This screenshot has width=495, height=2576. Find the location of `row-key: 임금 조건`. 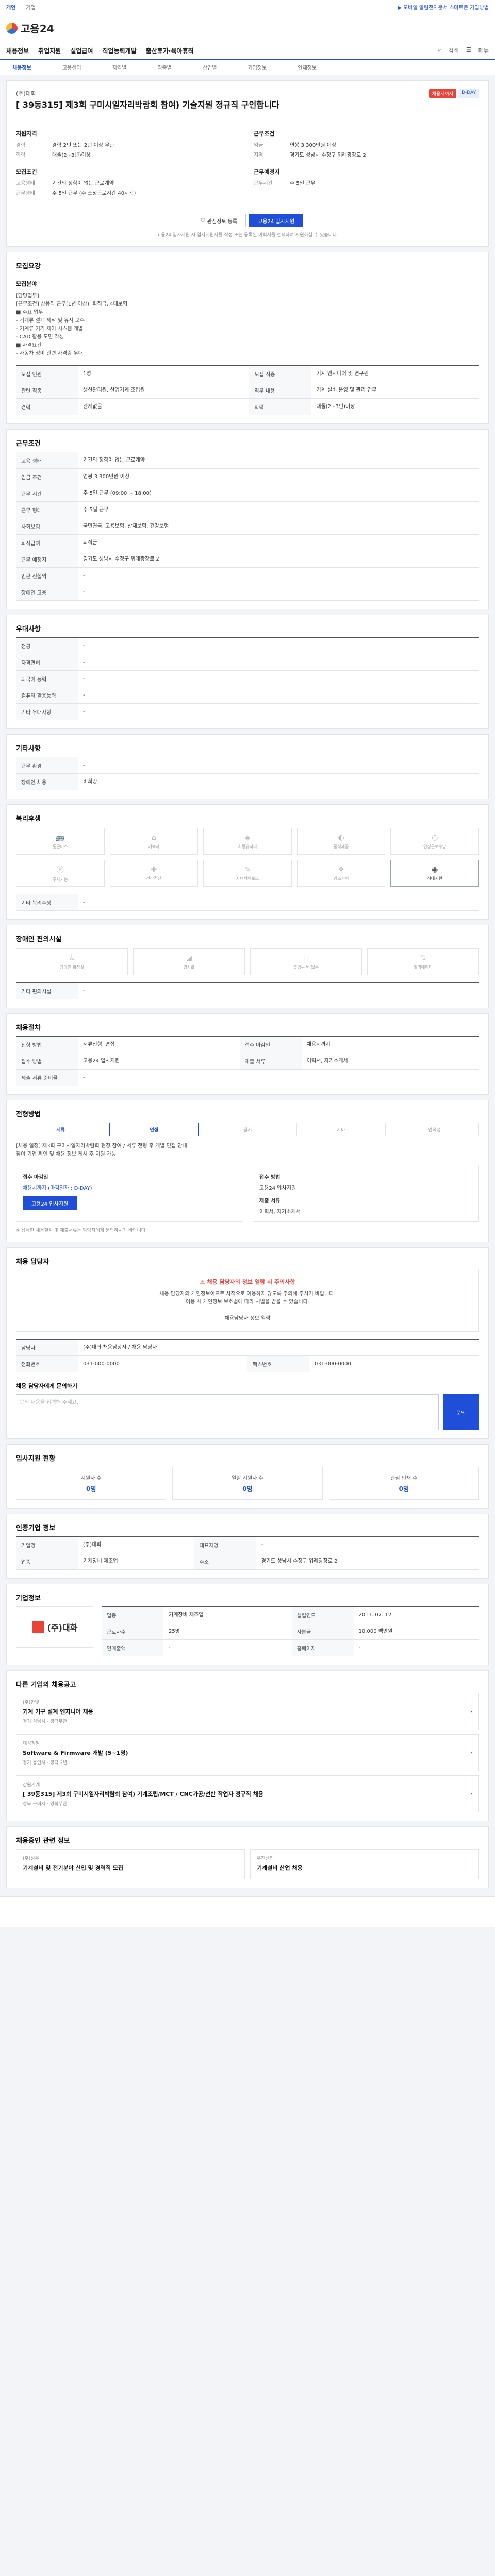

row-key: 임금 조건 is located at coordinates (47, 477).